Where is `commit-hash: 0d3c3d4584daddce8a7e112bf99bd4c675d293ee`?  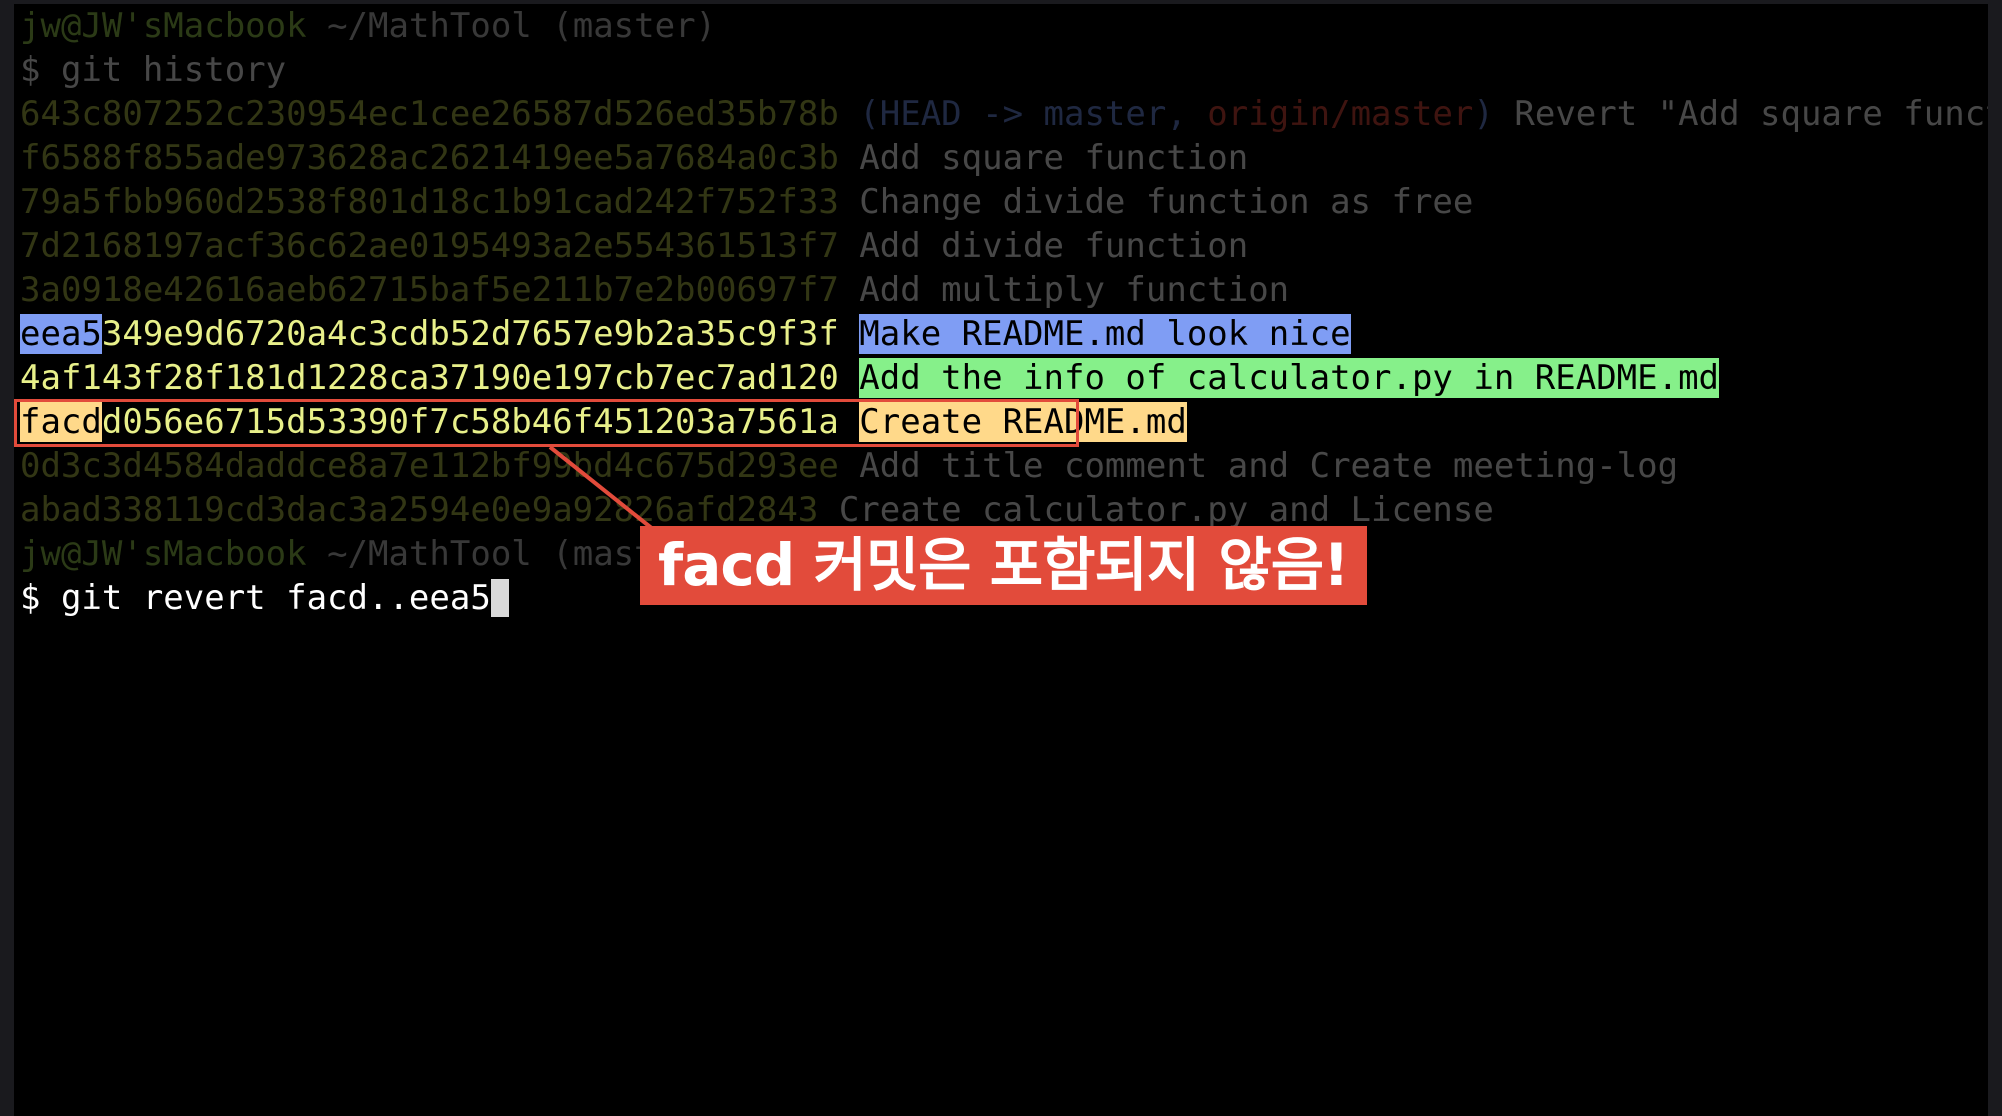
commit-hash: 0d3c3d4584daddce8a7e112bf99bd4c675d293ee is located at coordinates (429, 466).